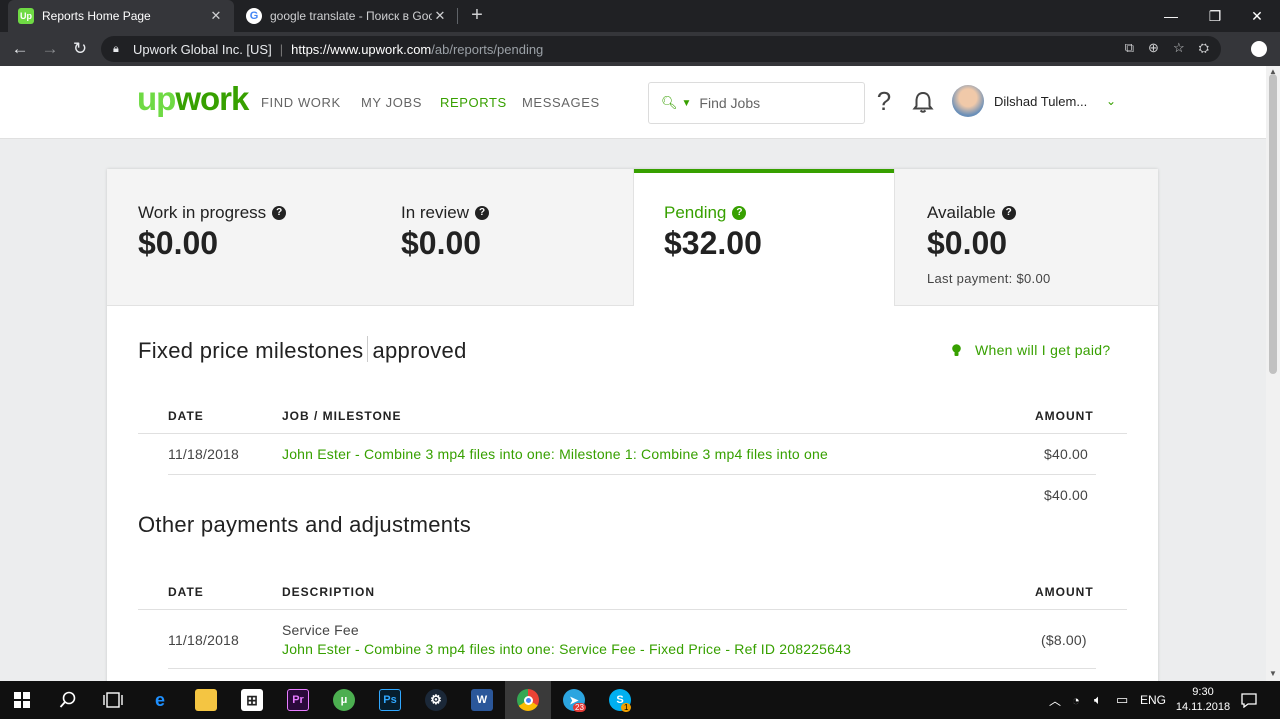 The width and height of the screenshot is (1280, 719). What do you see at coordinates (1153, 700) in the screenshot?
I see `language-indicator: ENG` at bounding box center [1153, 700].